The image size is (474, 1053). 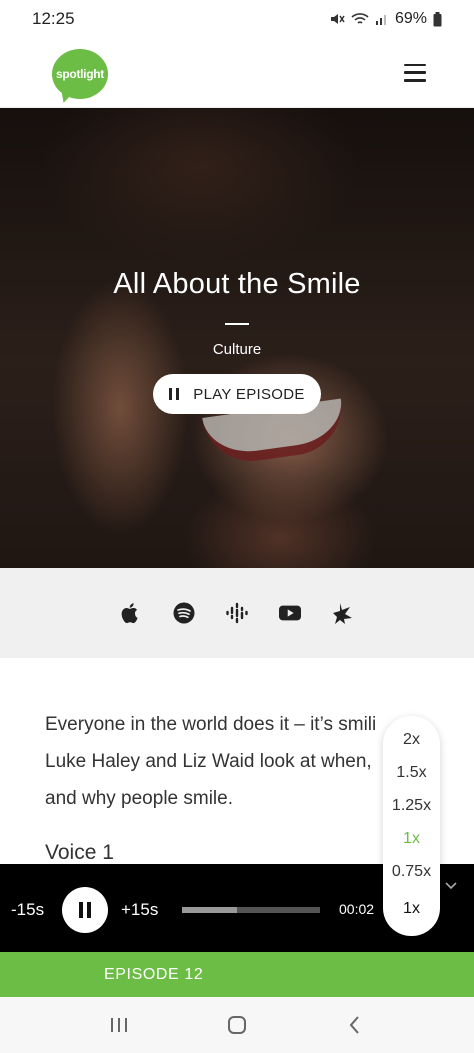 What do you see at coordinates (208, 761) in the screenshot?
I see `description-line: Luke Haley and Liz Waid look at when,` at bounding box center [208, 761].